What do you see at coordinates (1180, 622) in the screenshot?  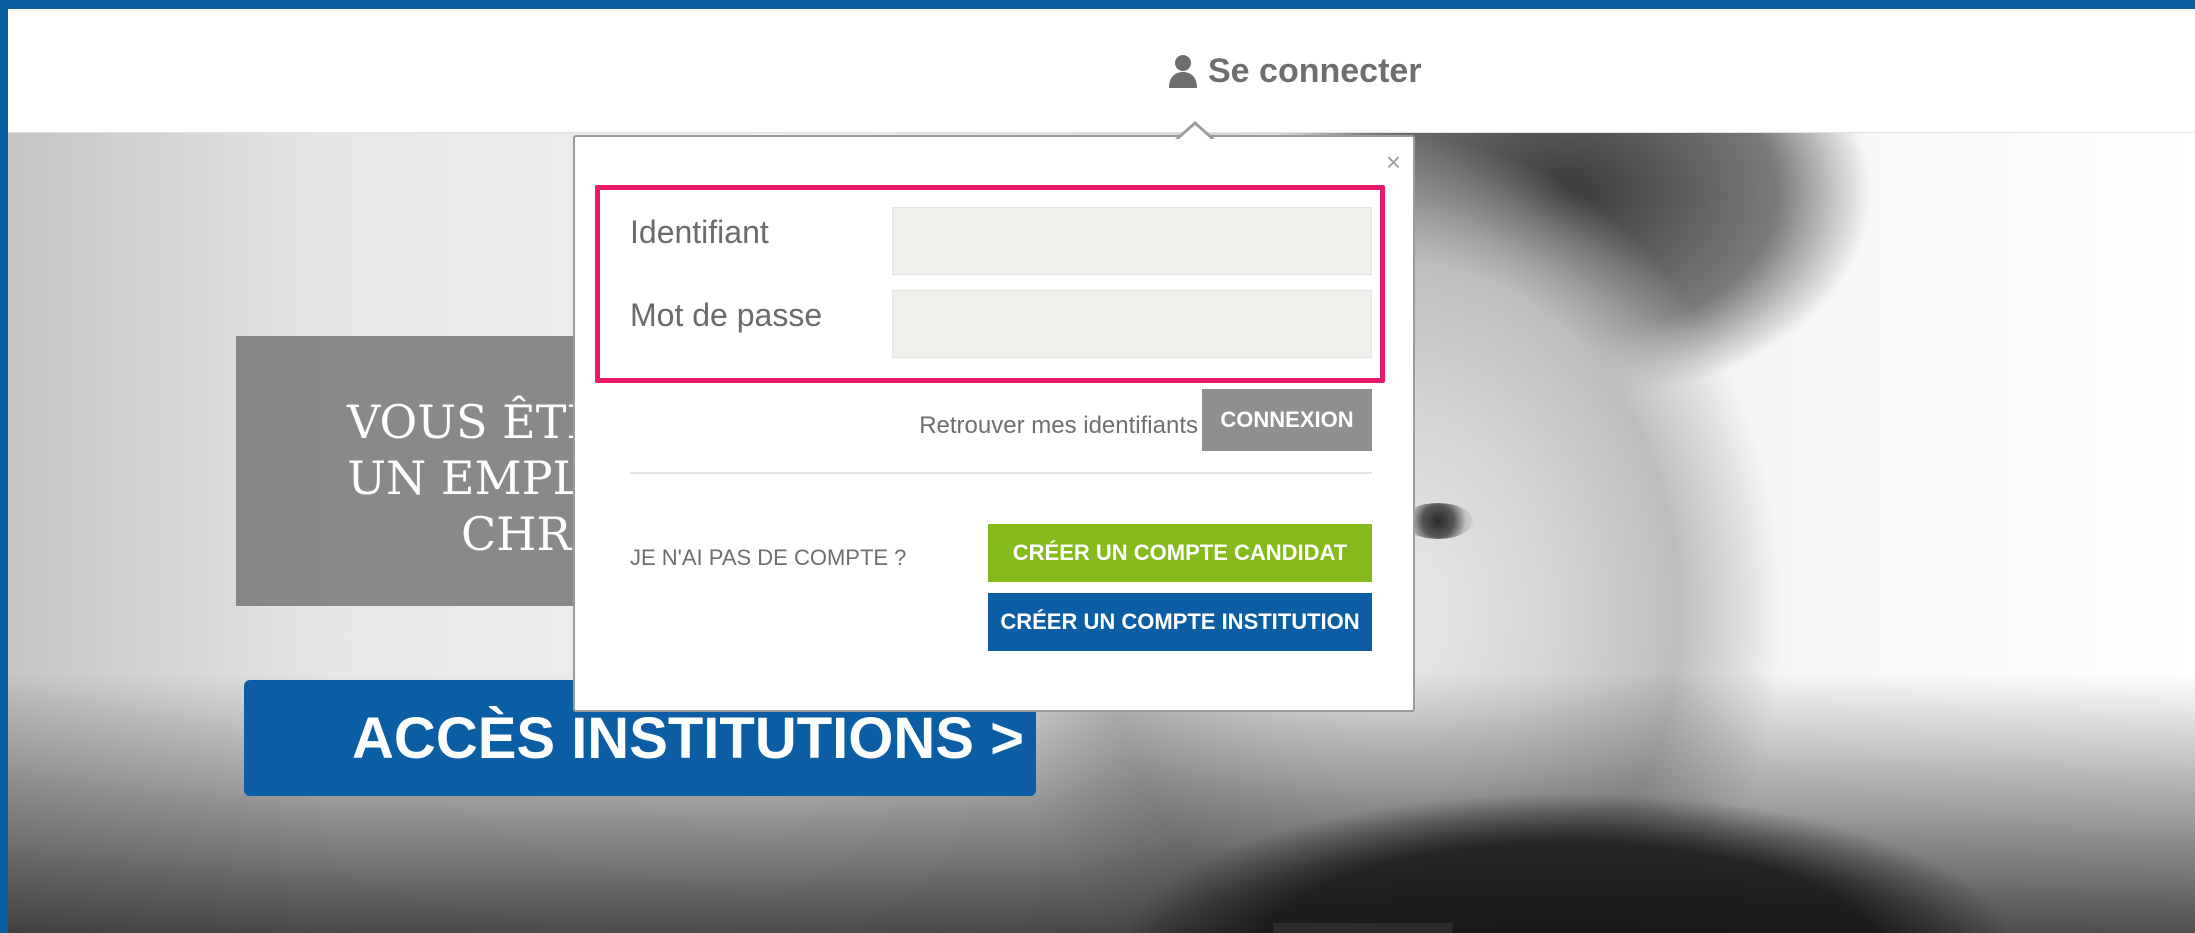 I see `create-institution-account-button: CRÉER UN COMPTE INSTITUTION` at bounding box center [1180, 622].